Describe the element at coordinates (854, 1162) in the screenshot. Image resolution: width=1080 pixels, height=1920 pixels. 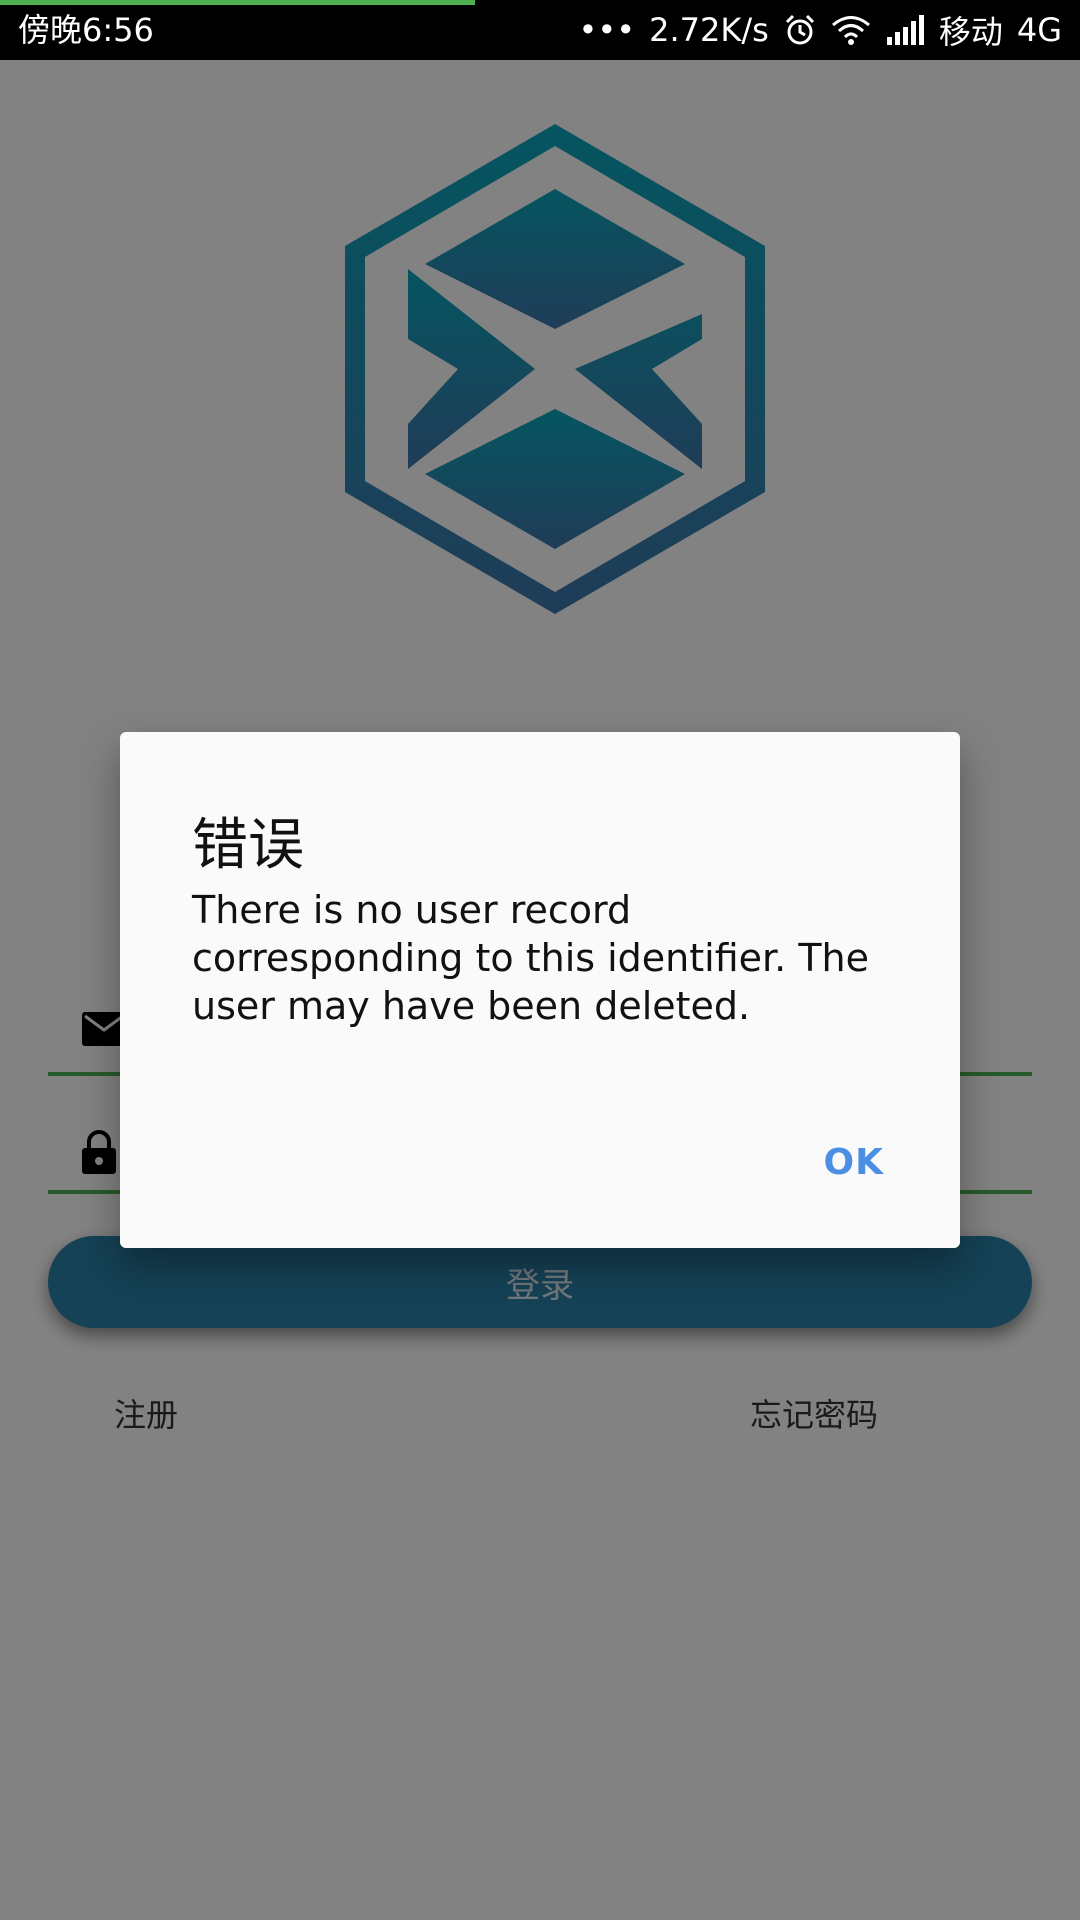
I see `ok-button: OK` at that location.